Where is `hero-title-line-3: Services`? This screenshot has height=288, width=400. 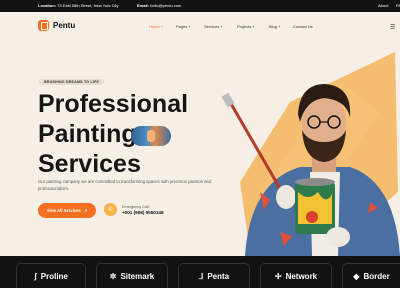
hero-title-line-3: Services is located at coordinates (89, 164).